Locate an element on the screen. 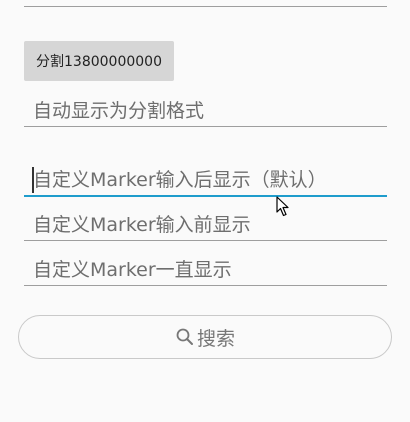 The width and height of the screenshot is (410, 422). search-button-label: 搜索 is located at coordinates (215, 338).